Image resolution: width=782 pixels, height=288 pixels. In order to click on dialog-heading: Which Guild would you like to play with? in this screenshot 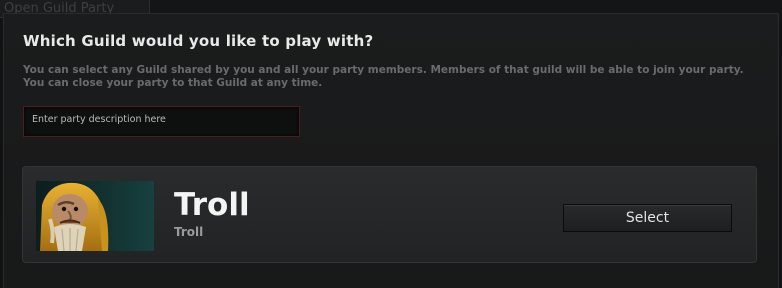, I will do `click(198, 41)`.